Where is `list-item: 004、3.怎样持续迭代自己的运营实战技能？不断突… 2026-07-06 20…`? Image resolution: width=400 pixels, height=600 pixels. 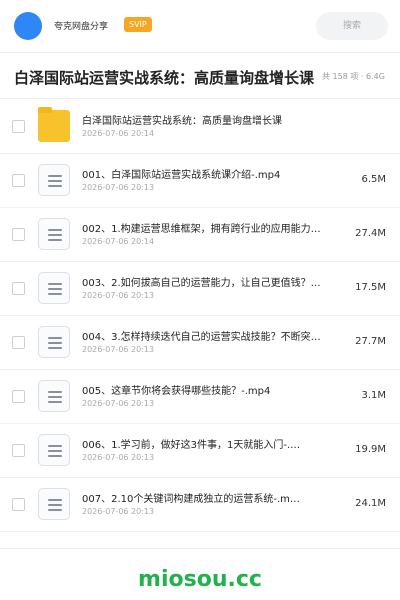
list-item: 004、3.怎样持续迭代自己的运营实战技能？不断突… 2026-07-06 20… is located at coordinates (200, 343).